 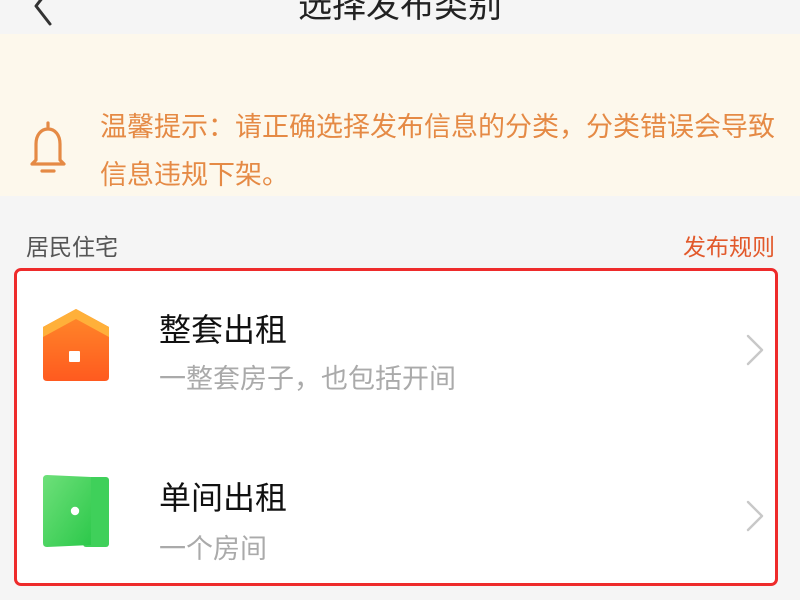 I want to click on door-icon, so click(x=76, y=511).